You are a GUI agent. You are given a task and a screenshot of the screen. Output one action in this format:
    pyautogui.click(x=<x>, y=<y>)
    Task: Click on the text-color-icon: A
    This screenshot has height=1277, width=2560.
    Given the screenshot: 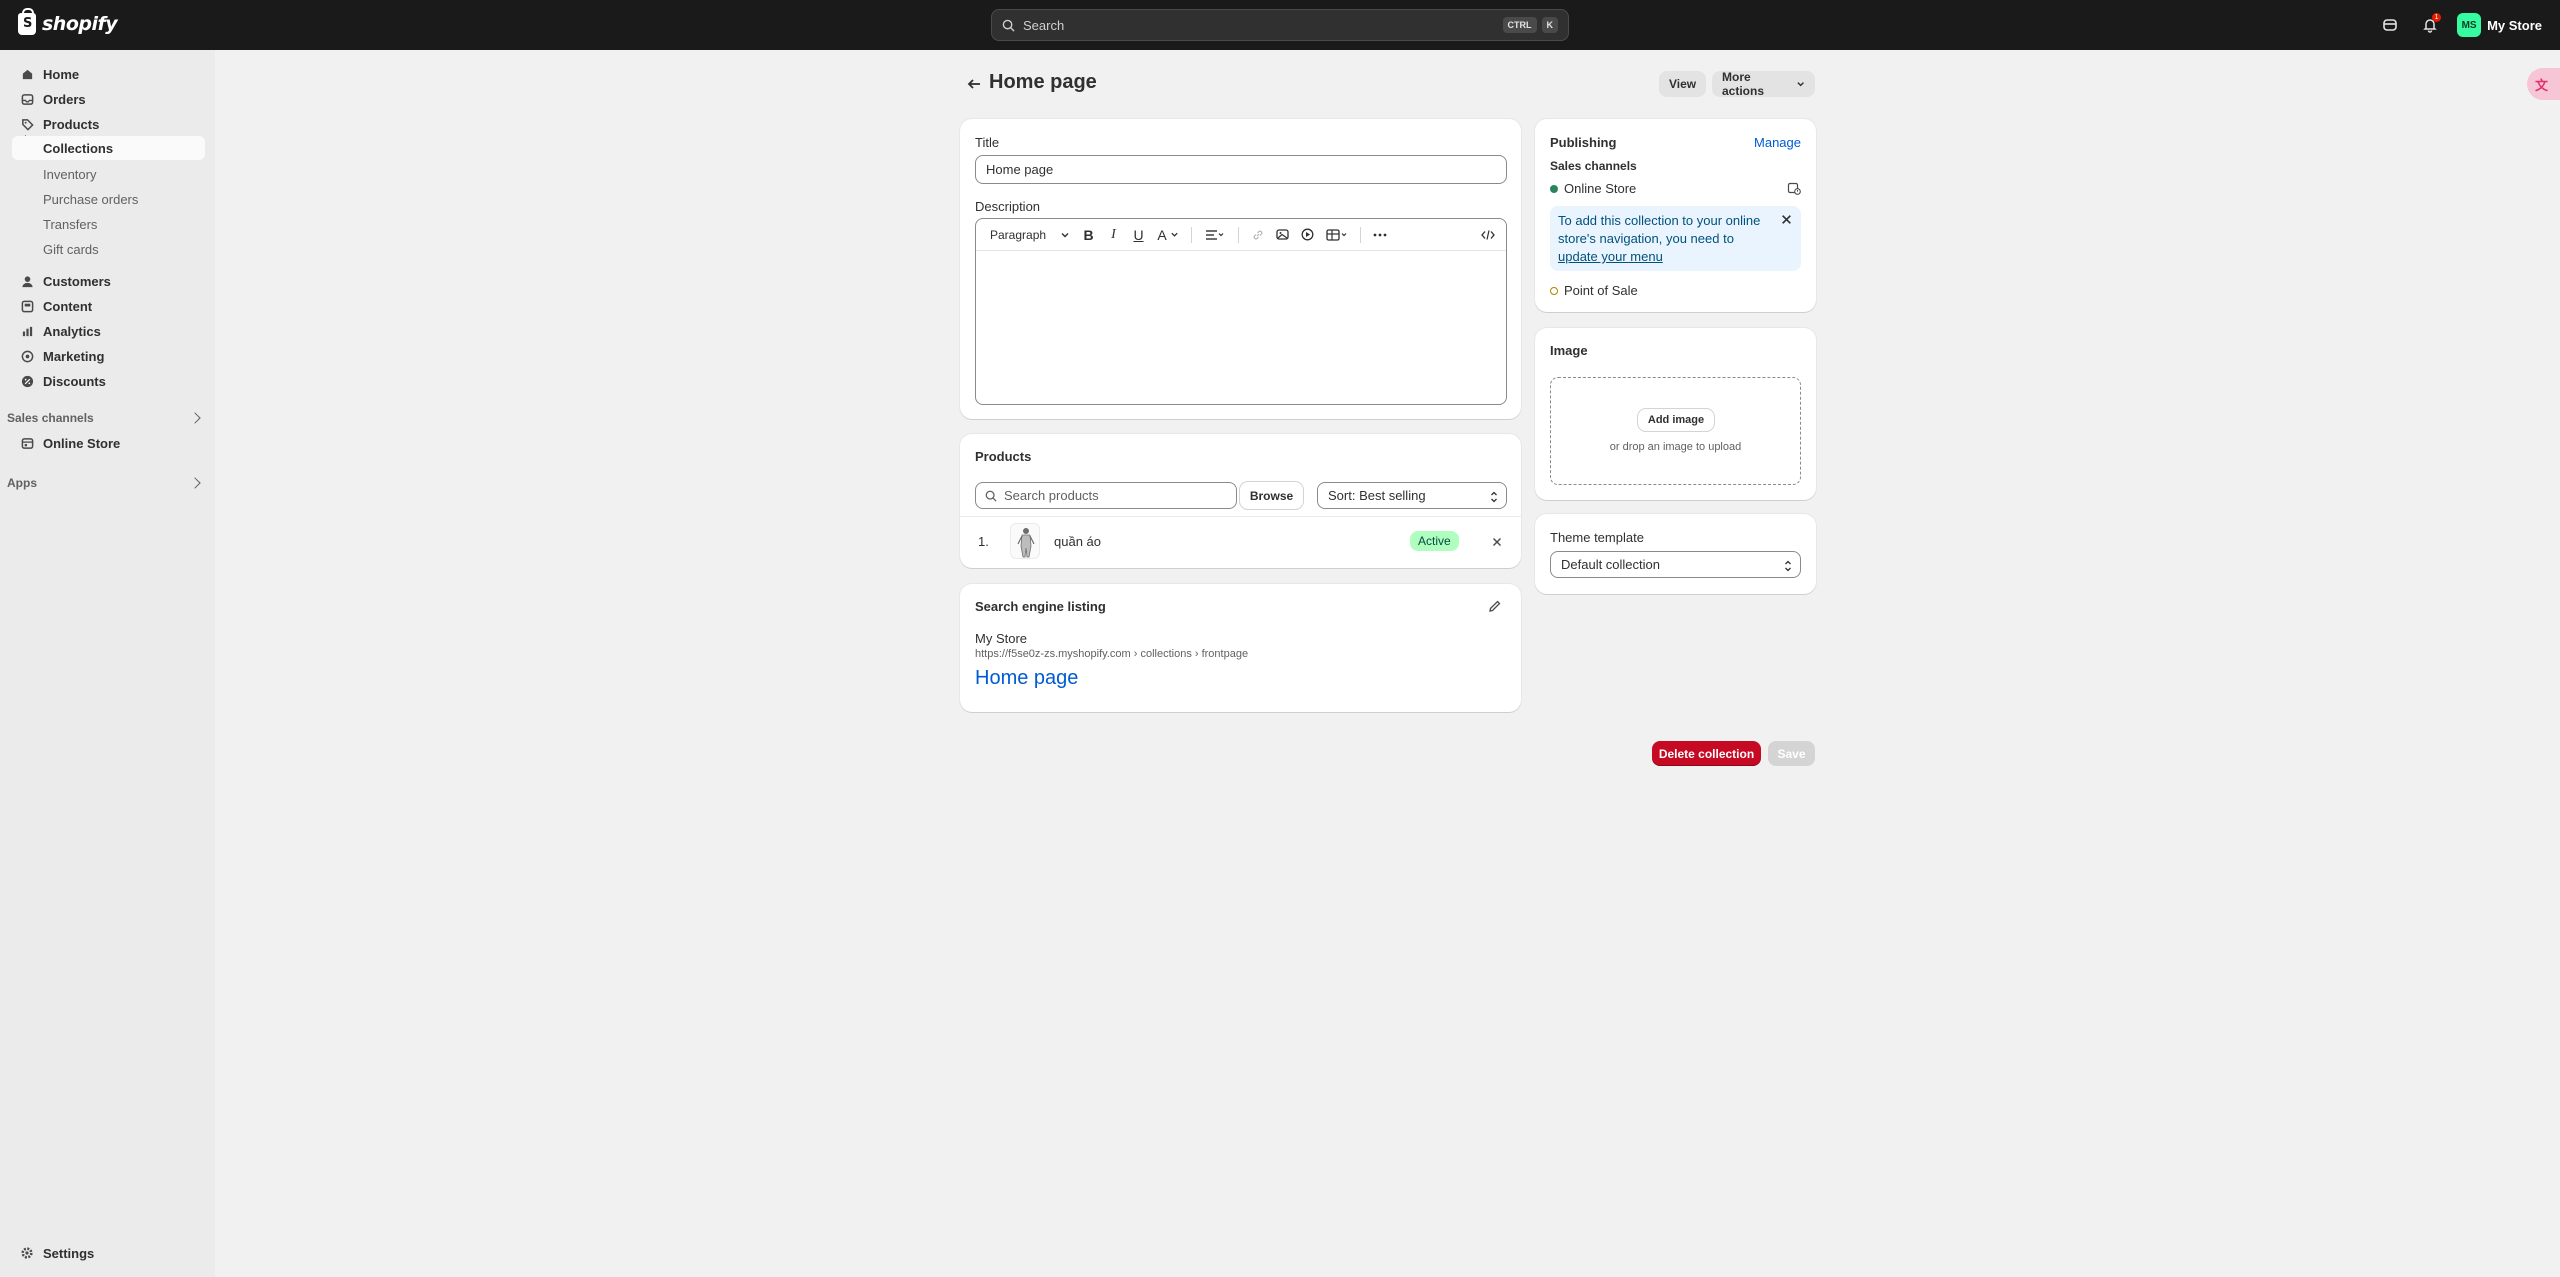 What is the action you would take?
    pyautogui.click(x=1168, y=235)
    